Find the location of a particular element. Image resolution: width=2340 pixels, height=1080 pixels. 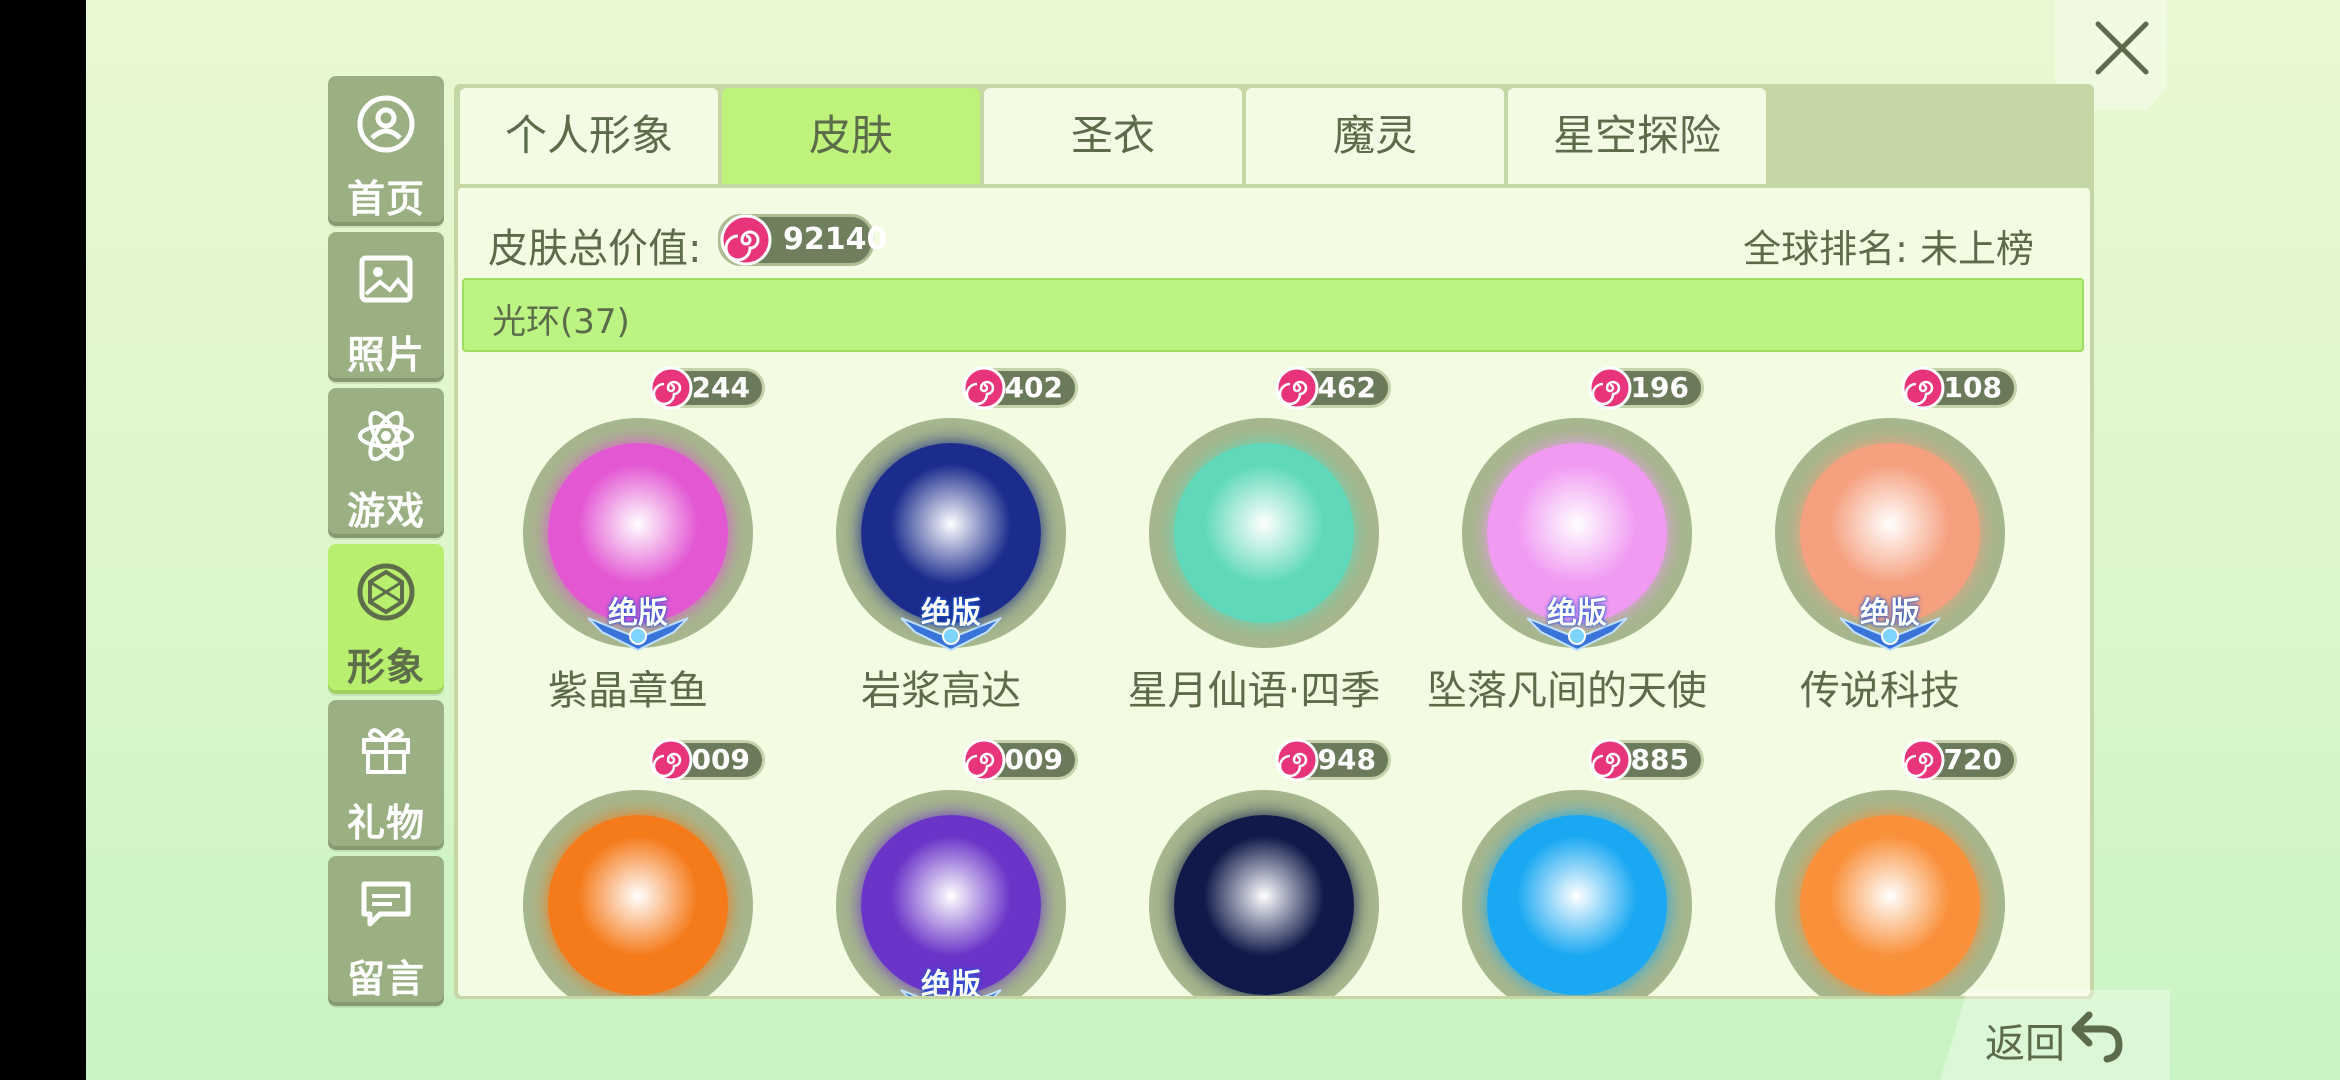

section-header-halo: 光环(37) is located at coordinates (1273, 315).